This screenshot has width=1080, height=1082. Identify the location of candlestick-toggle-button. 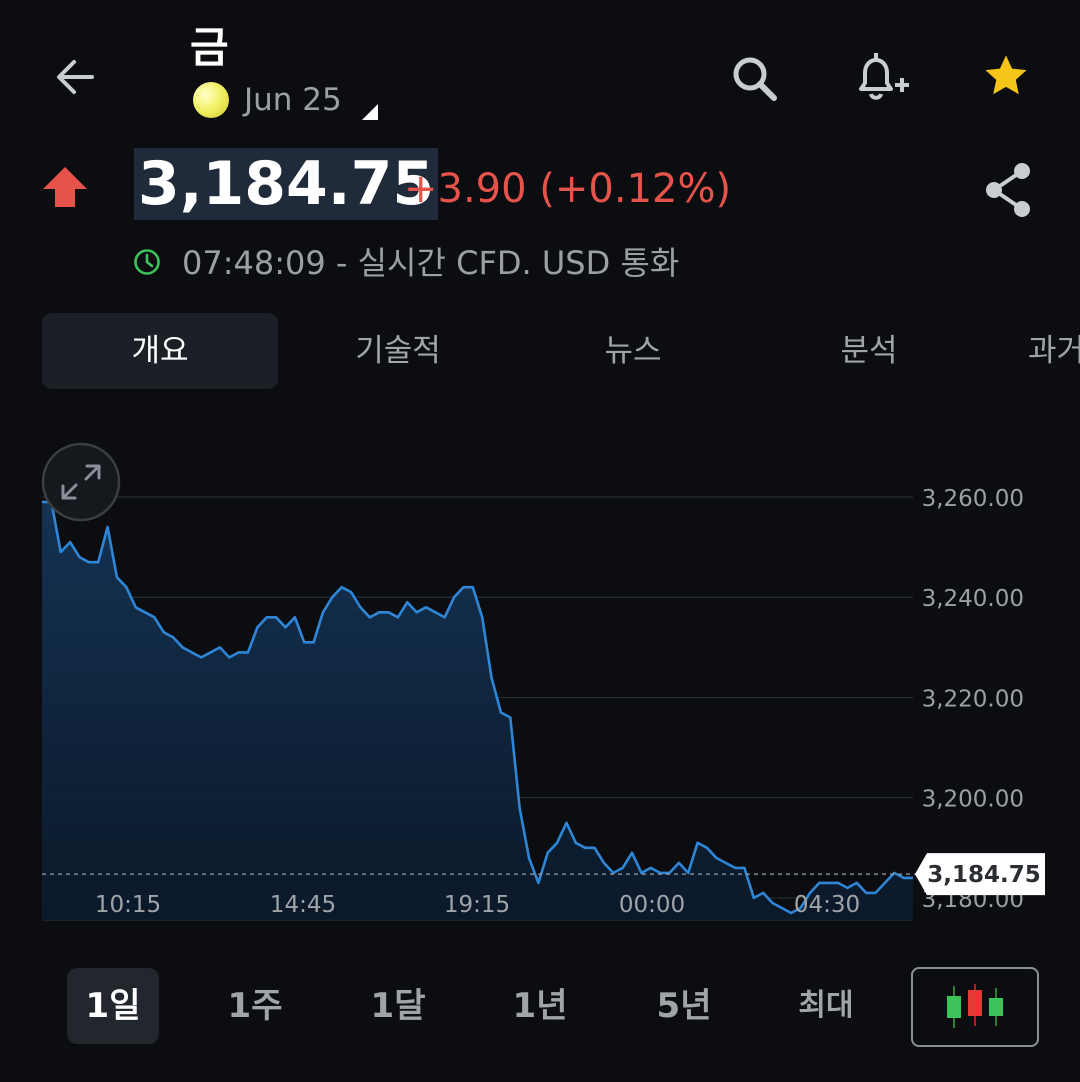
(975, 1007).